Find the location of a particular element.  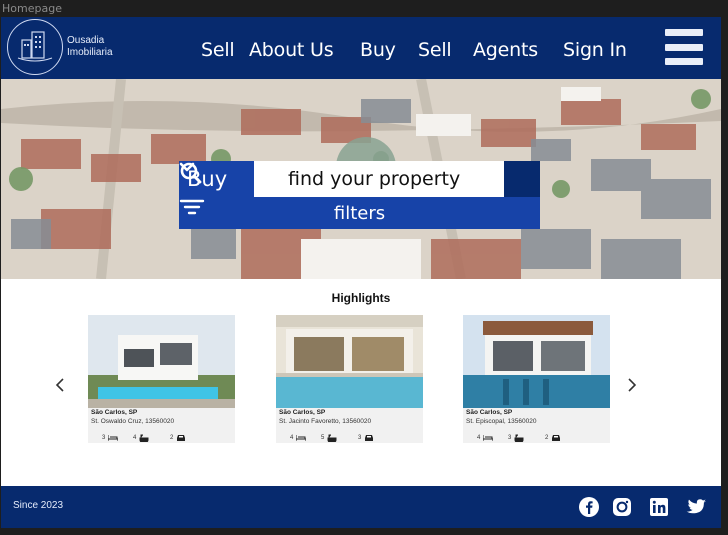

chevron-left-icon is located at coordinates (59, 385).